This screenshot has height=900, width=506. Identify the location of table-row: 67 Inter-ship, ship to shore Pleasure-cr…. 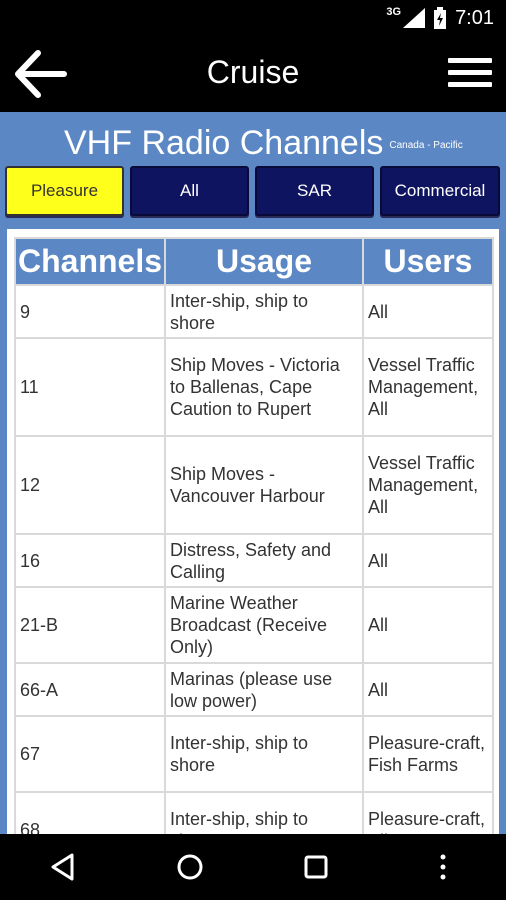
(254, 754).